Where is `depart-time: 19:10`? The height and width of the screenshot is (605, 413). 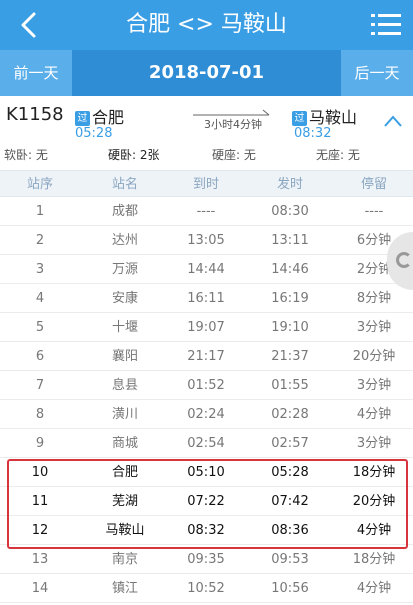
depart-time: 19:10 is located at coordinates (290, 327).